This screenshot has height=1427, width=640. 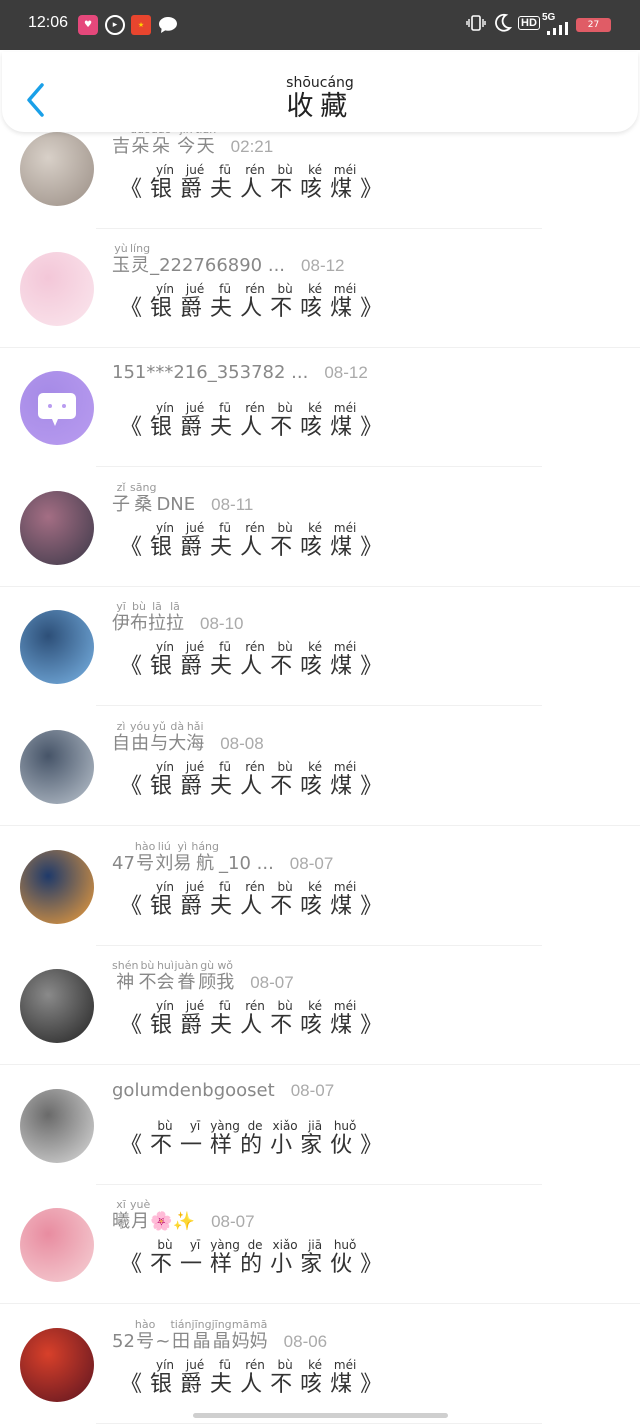 I want to click on username-glyph: 海, so click(x=195, y=743).